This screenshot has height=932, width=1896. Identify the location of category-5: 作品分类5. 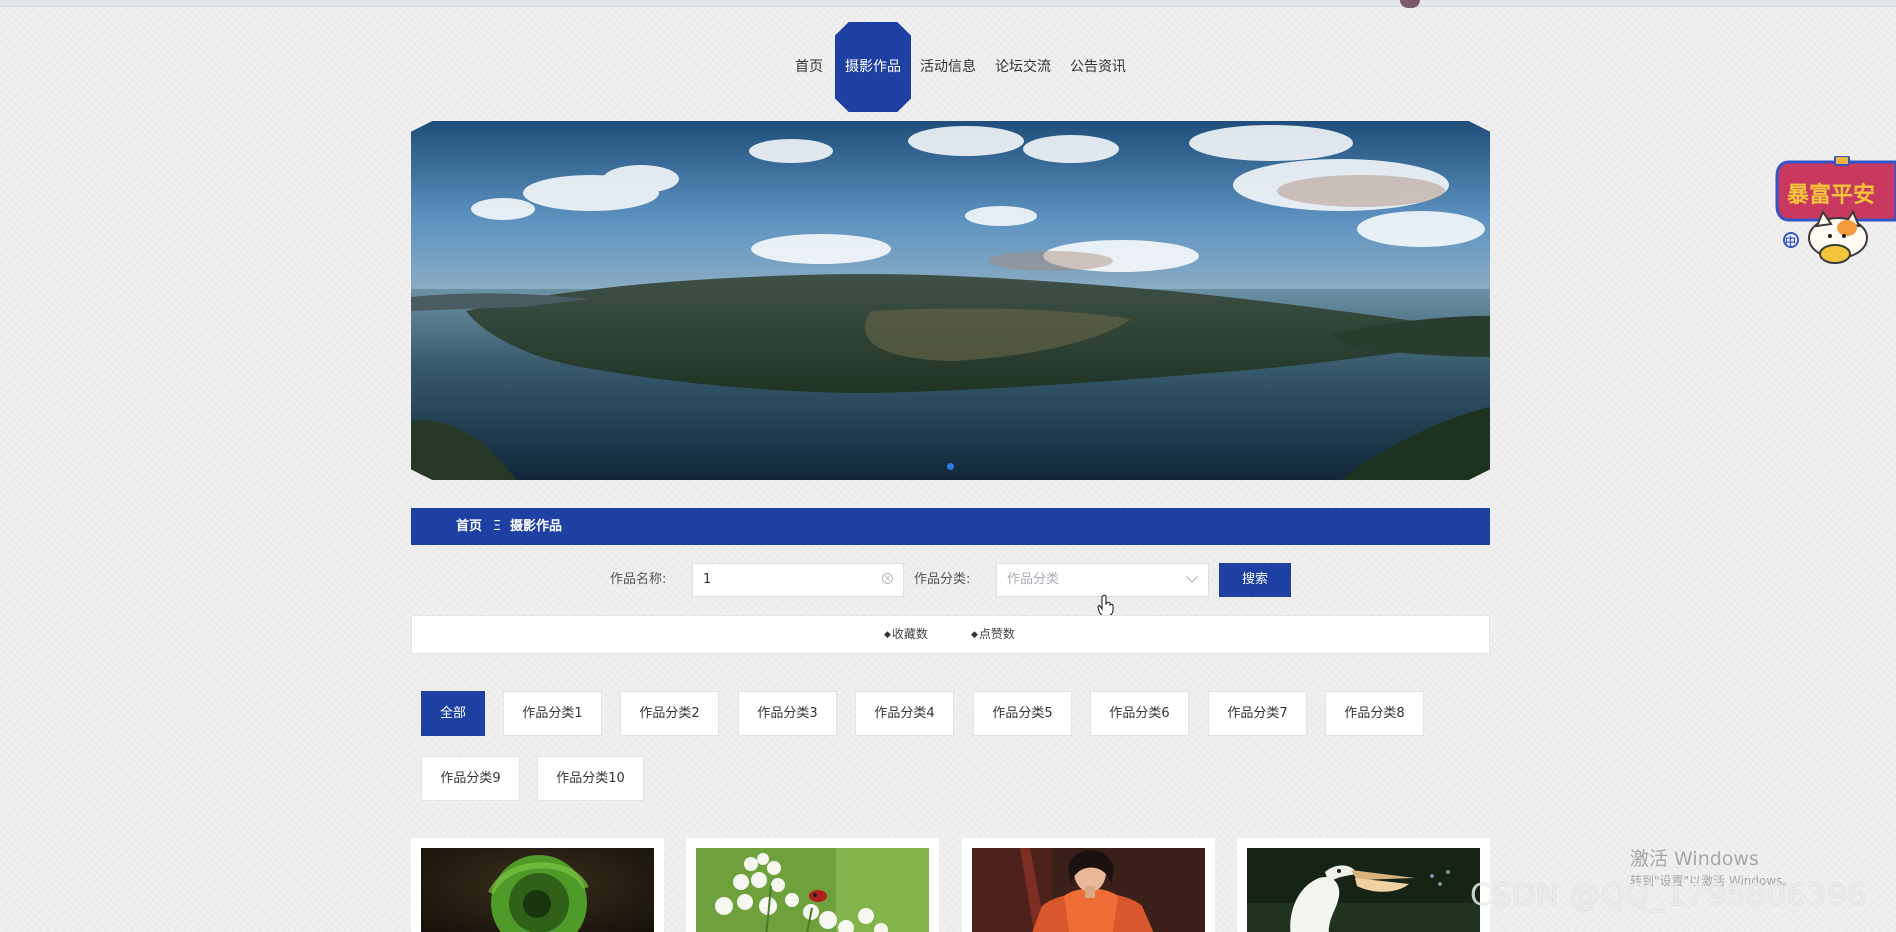
(1022, 713).